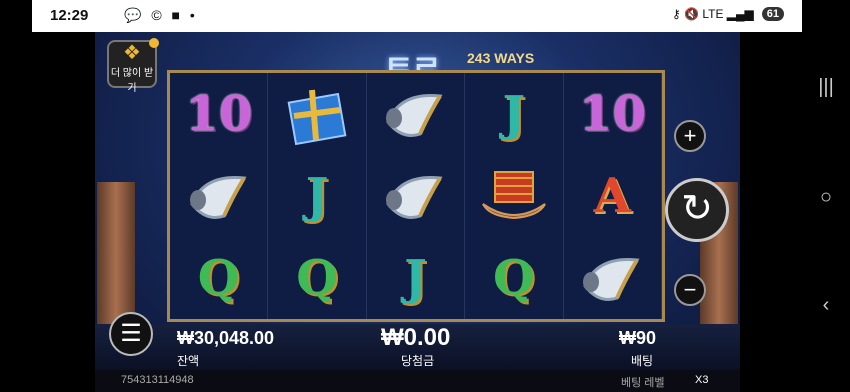 The width and height of the screenshot is (850, 392). Describe the element at coordinates (188, 361) in the screenshot. I see `balance-label: 잔액` at that location.